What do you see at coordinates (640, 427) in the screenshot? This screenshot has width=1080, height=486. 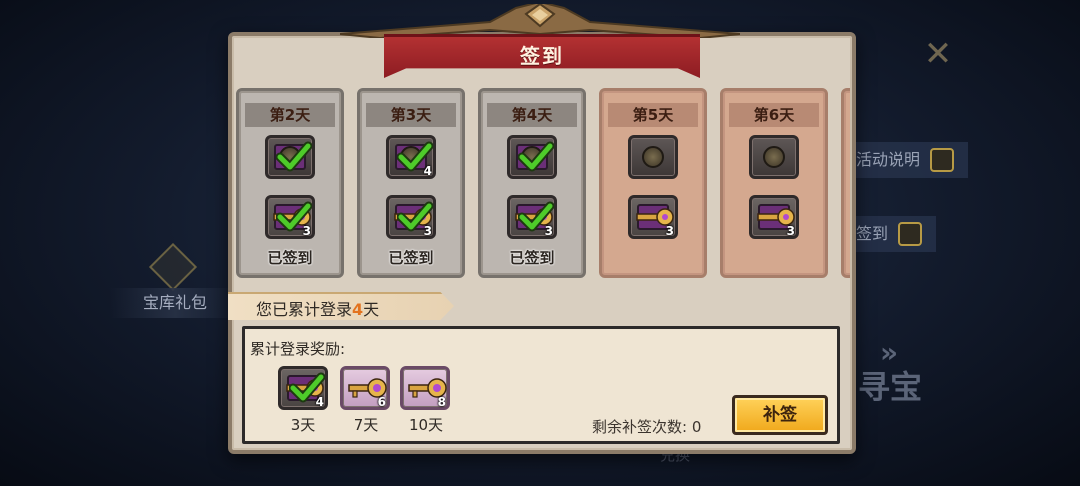 I see `remaining-label: 剩余补签次数:` at bounding box center [640, 427].